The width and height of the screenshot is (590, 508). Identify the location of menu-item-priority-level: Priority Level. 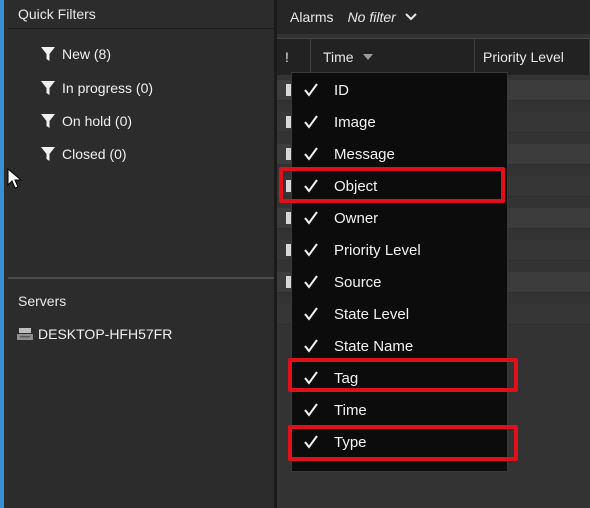
(399, 250).